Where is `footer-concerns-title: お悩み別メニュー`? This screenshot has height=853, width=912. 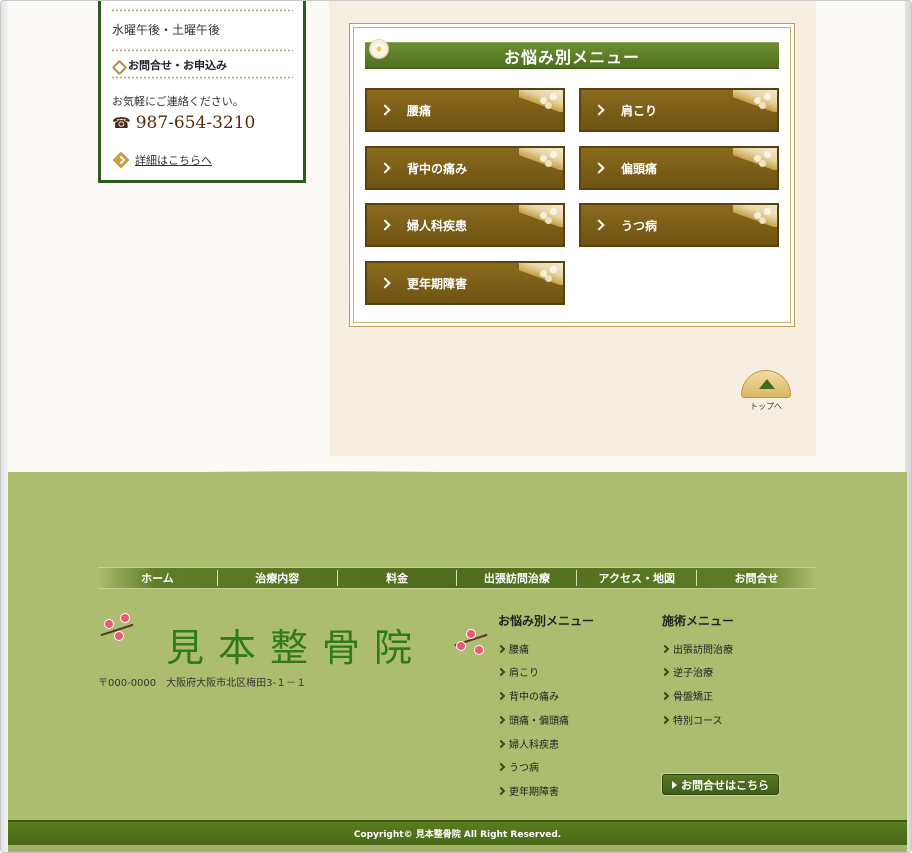
footer-concerns-title: お悩み別メニュー is located at coordinates (546, 621).